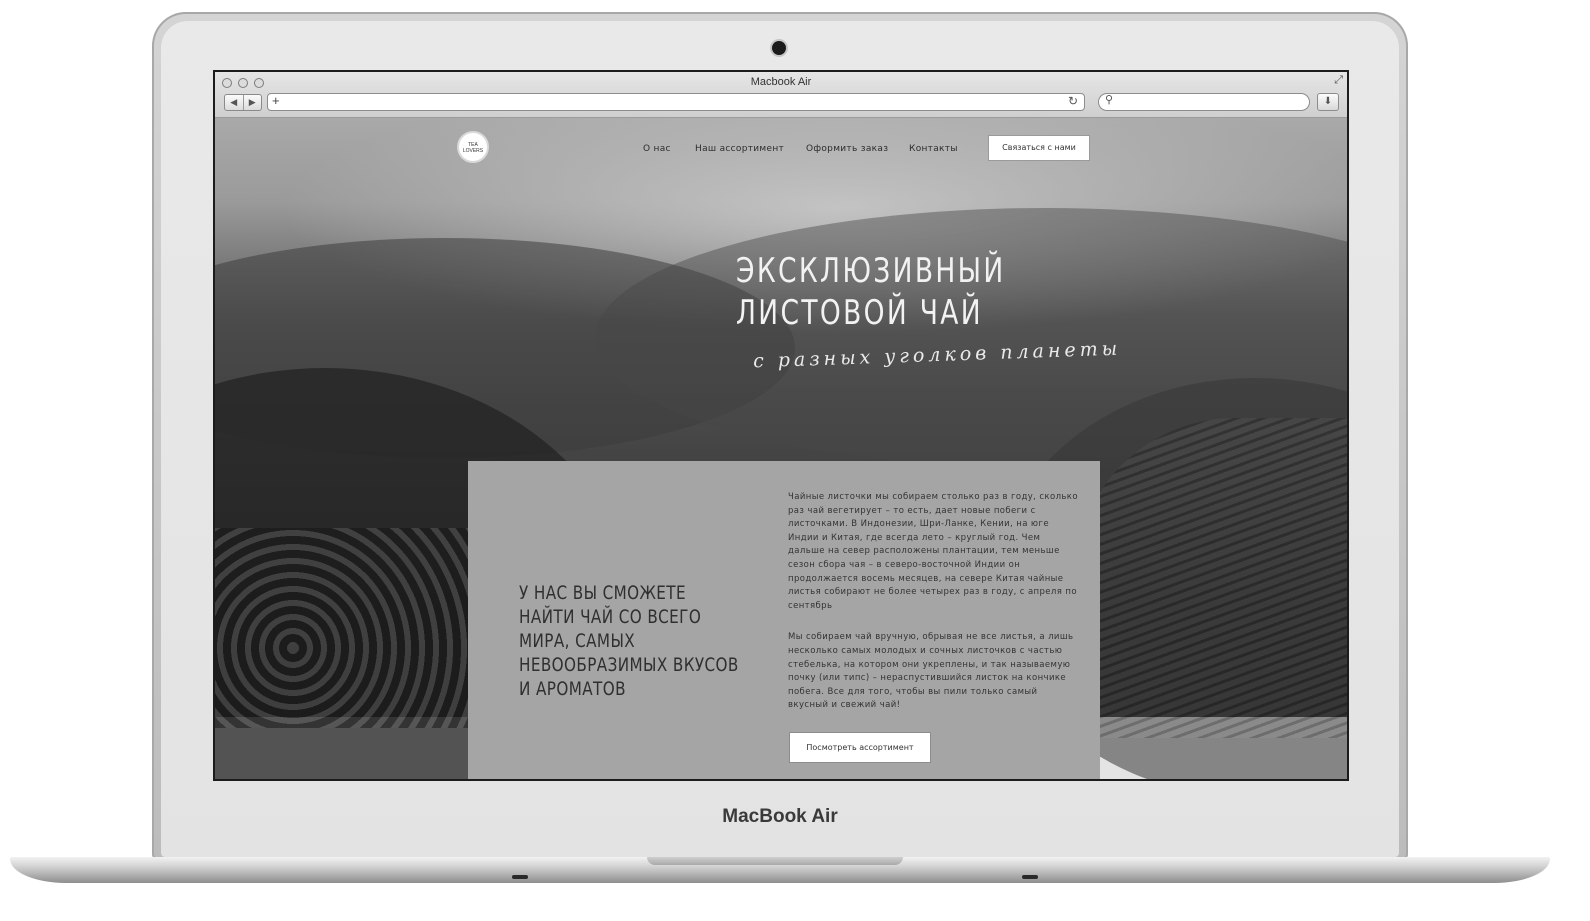  What do you see at coordinates (252, 102) in the screenshot?
I see `forward-icon: ▶` at bounding box center [252, 102].